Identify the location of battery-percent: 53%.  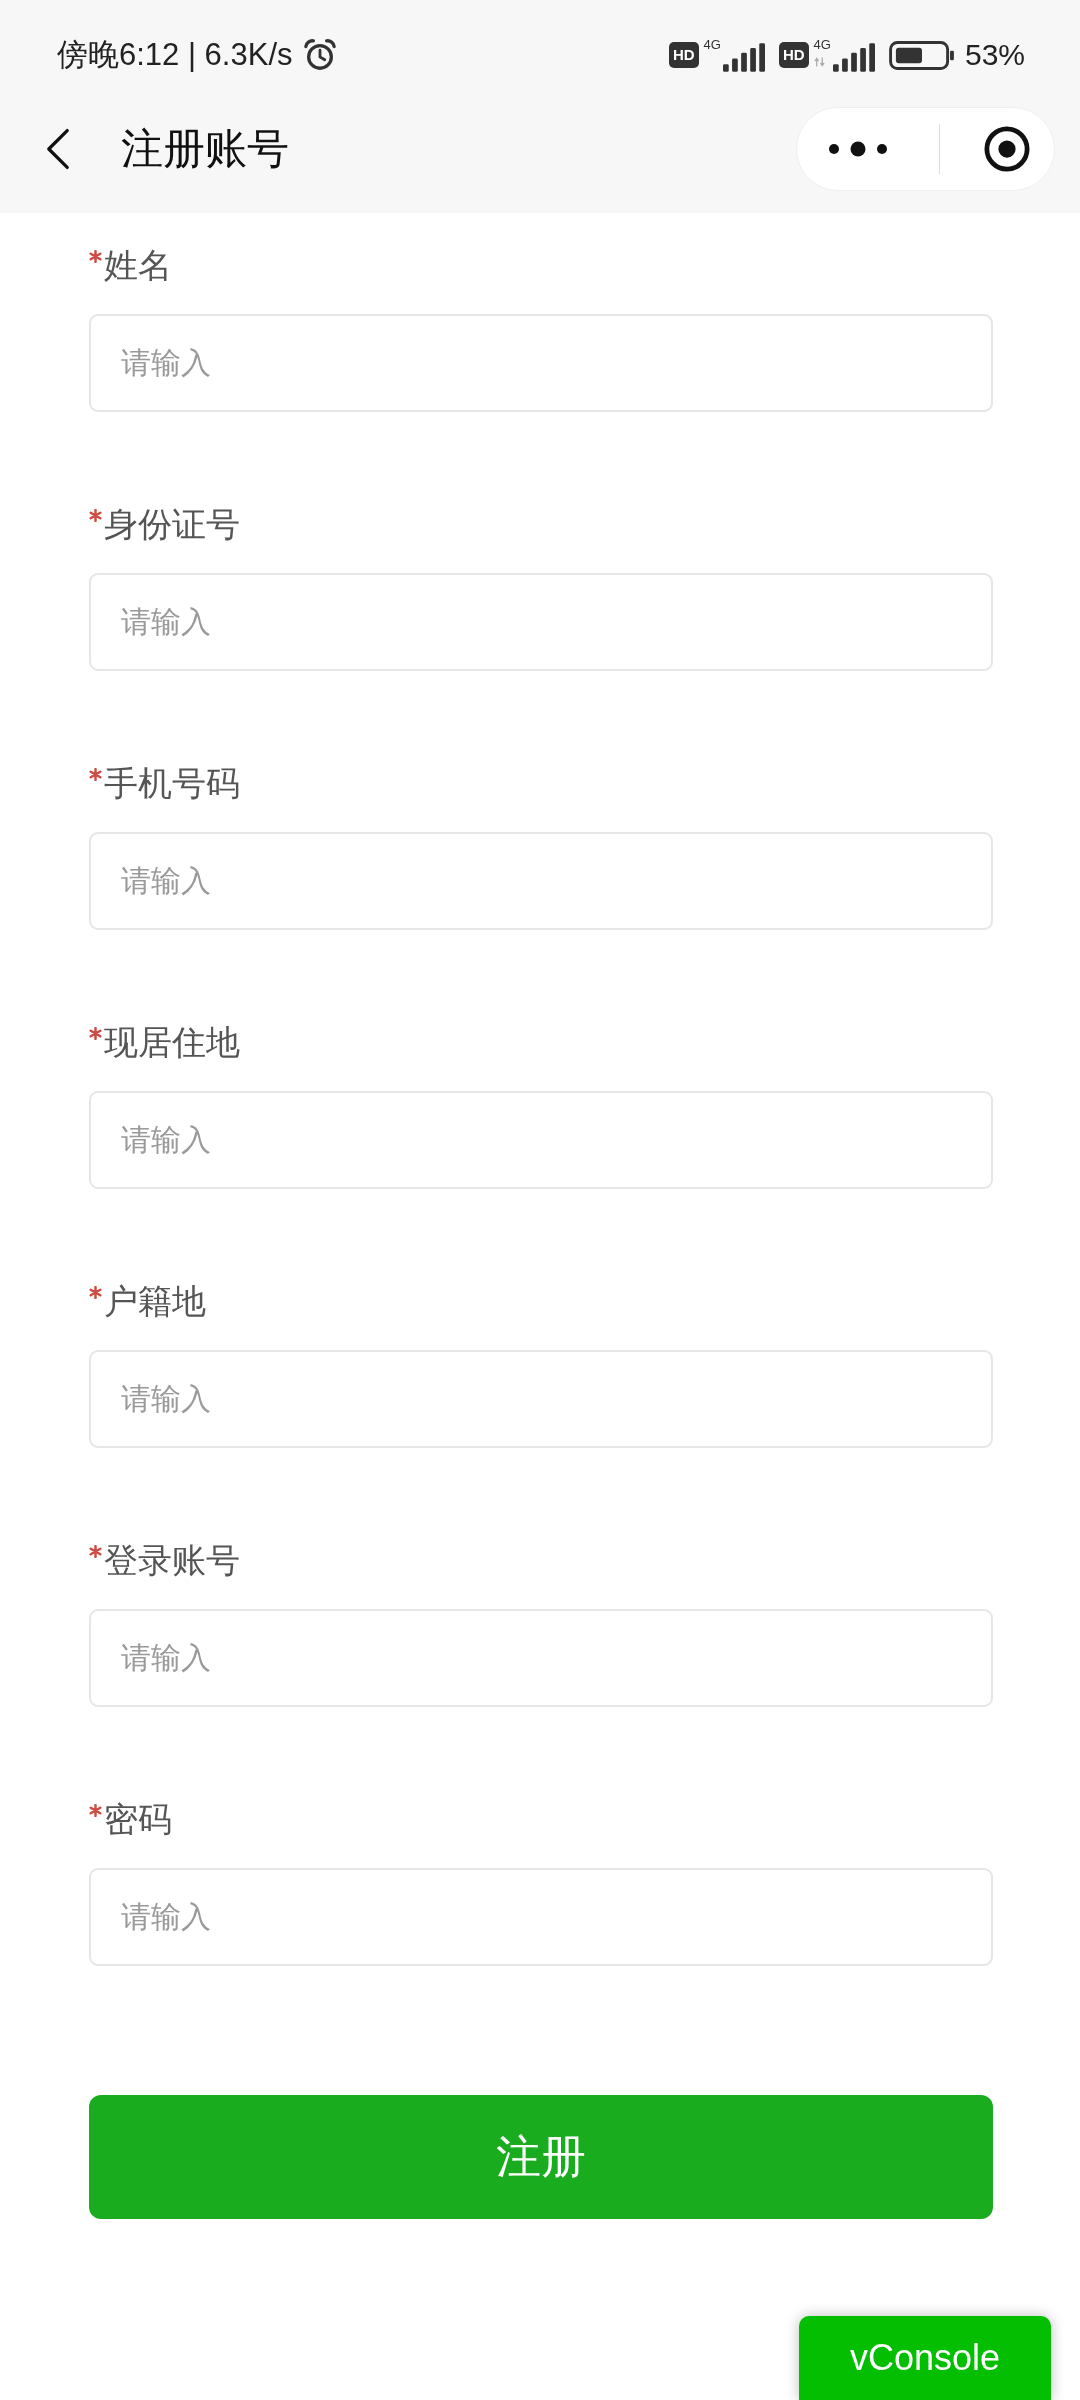
(994, 55).